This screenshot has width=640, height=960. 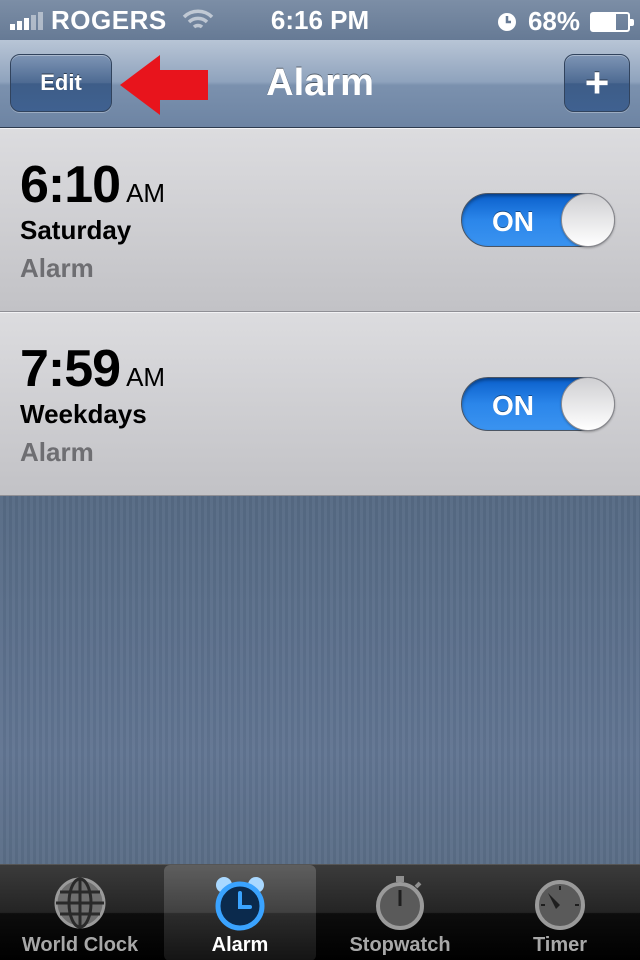 I want to click on tab-stopwatch: Stopwatch, so click(x=400, y=912).